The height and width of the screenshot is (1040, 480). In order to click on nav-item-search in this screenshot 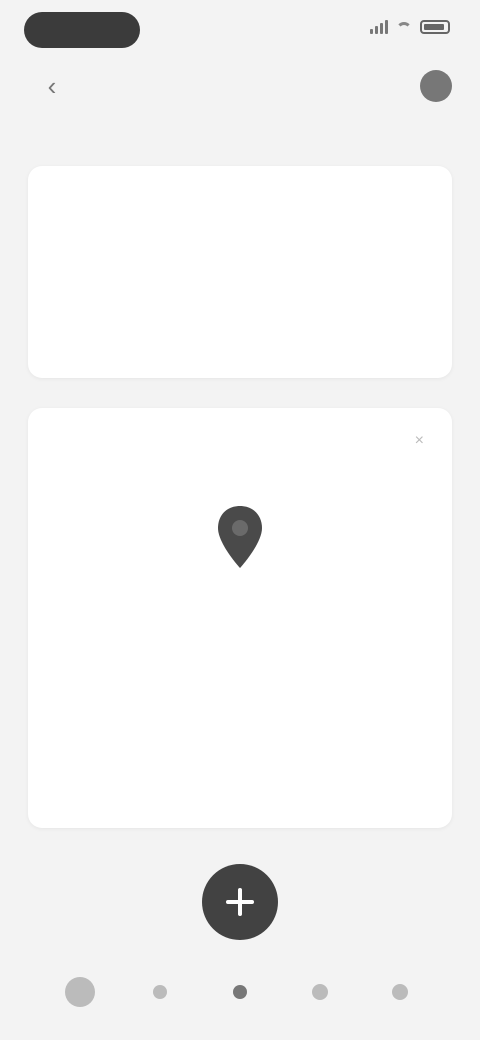, I will do `click(160, 992)`.